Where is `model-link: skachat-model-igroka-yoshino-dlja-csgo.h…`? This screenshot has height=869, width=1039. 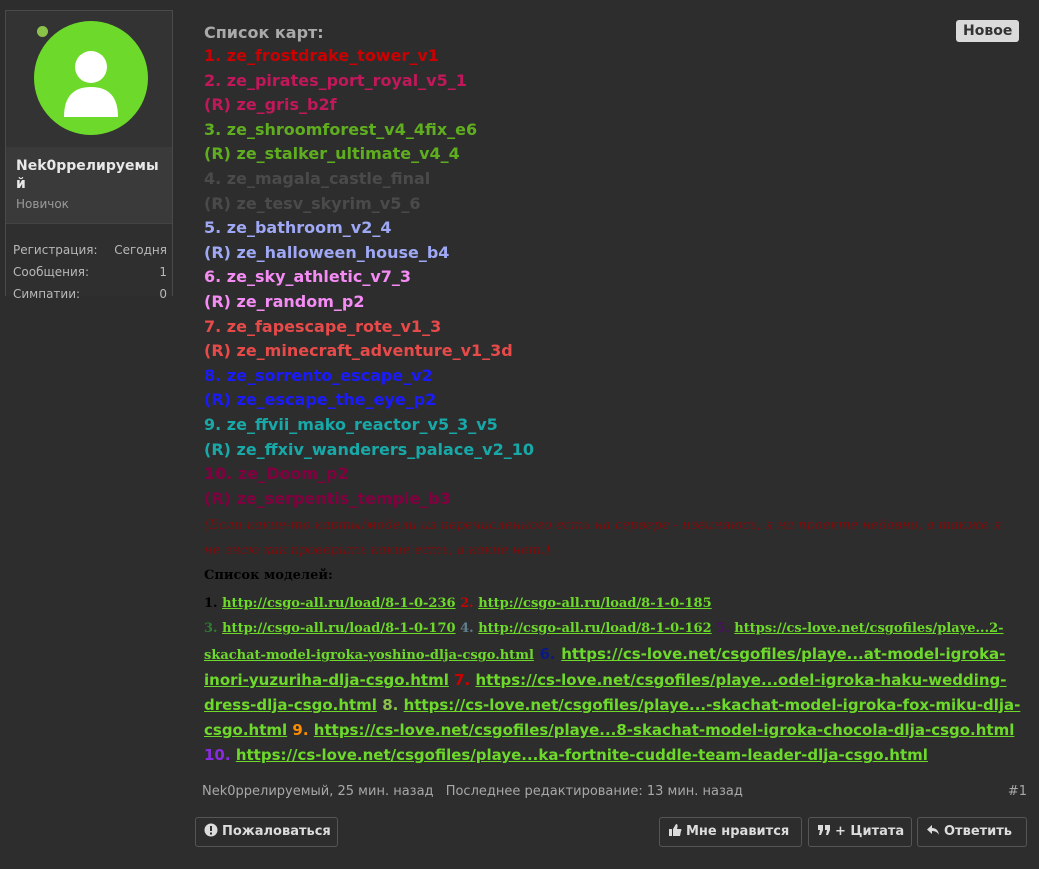
model-link: skachat-model-igroka-yoshino-dlja-csgo.h… is located at coordinates (369, 655).